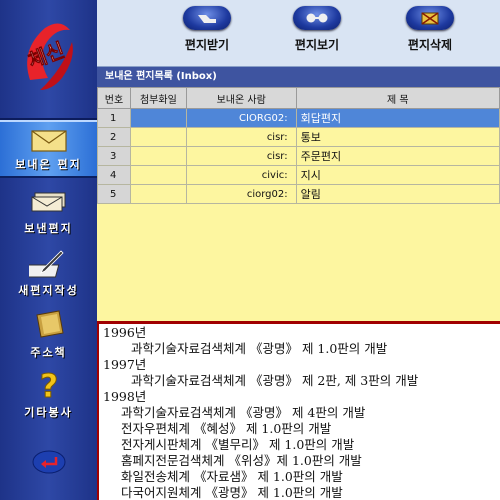 The image size is (500, 500). What do you see at coordinates (241, 460) in the screenshot?
I see `preview-line: 홈페지전문검색체계 《위성》제 1.0판의 개발` at bounding box center [241, 460].